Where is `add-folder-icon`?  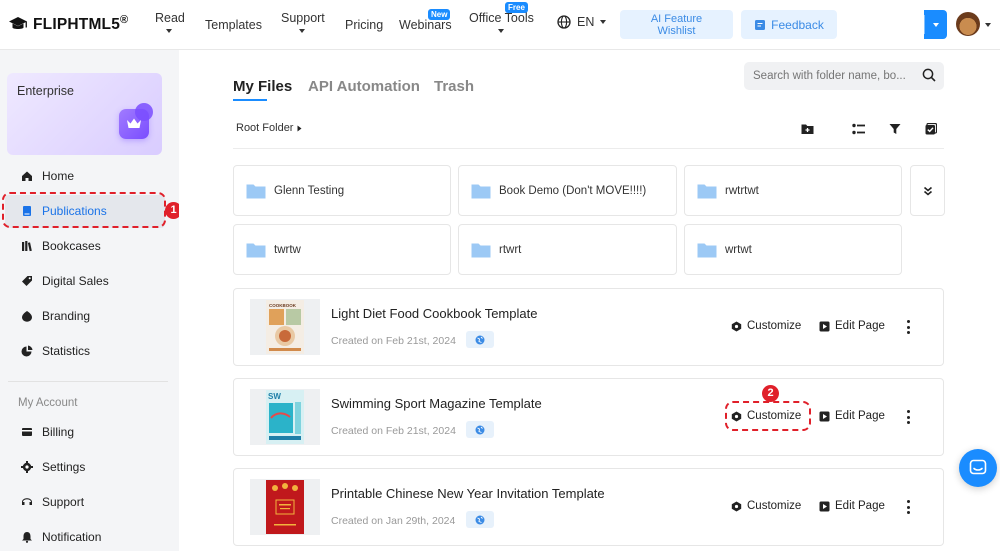 add-folder-icon is located at coordinates (807, 129).